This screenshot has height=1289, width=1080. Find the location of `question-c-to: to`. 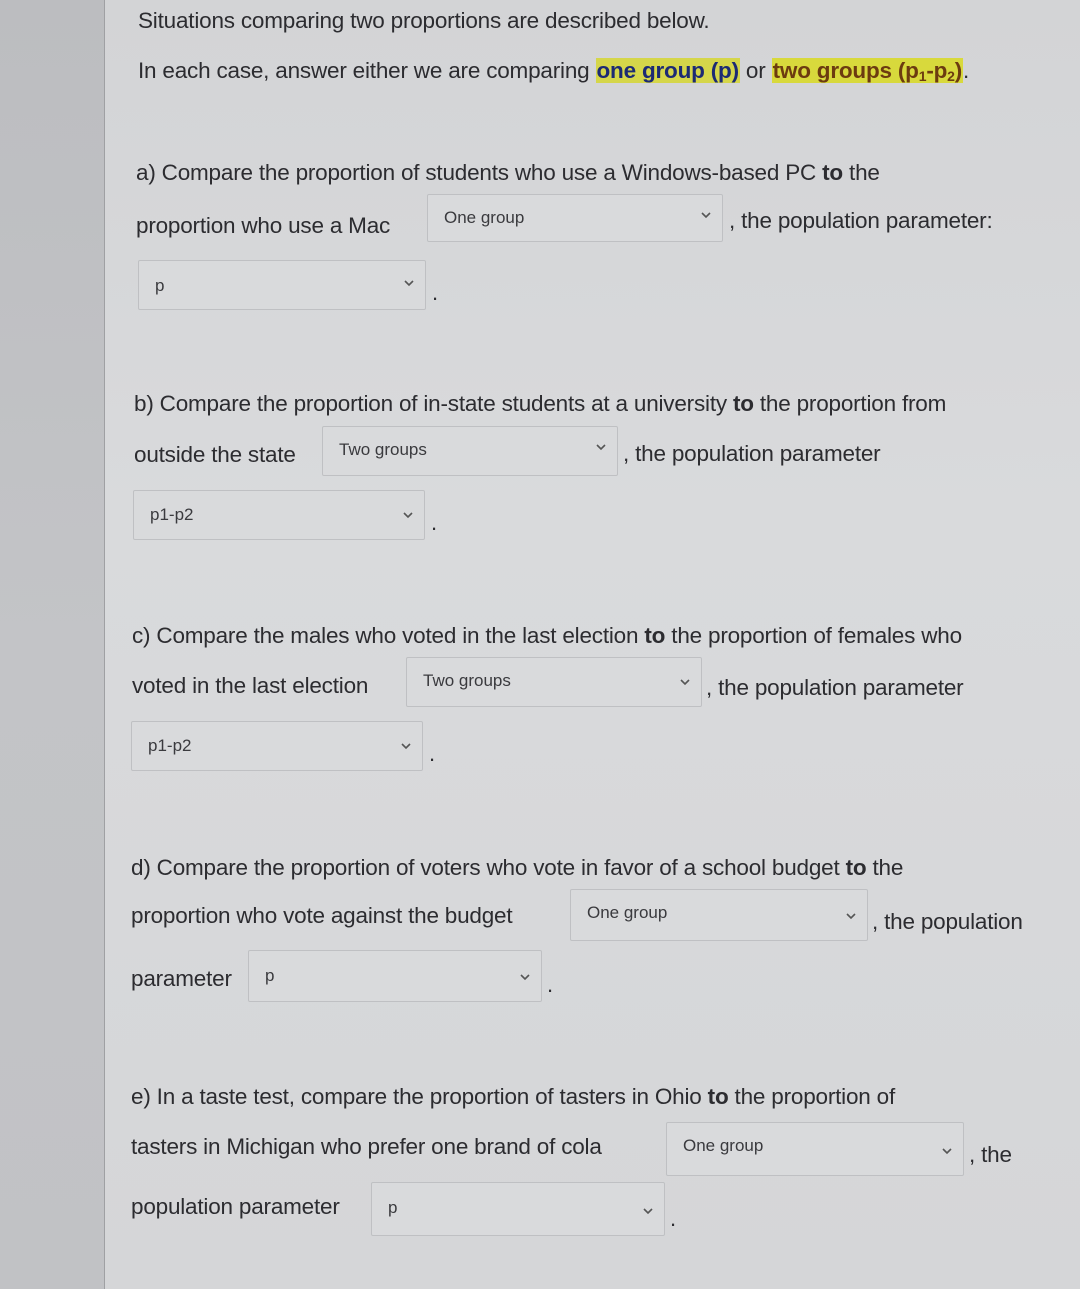

question-c-to: to is located at coordinates (655, 635).